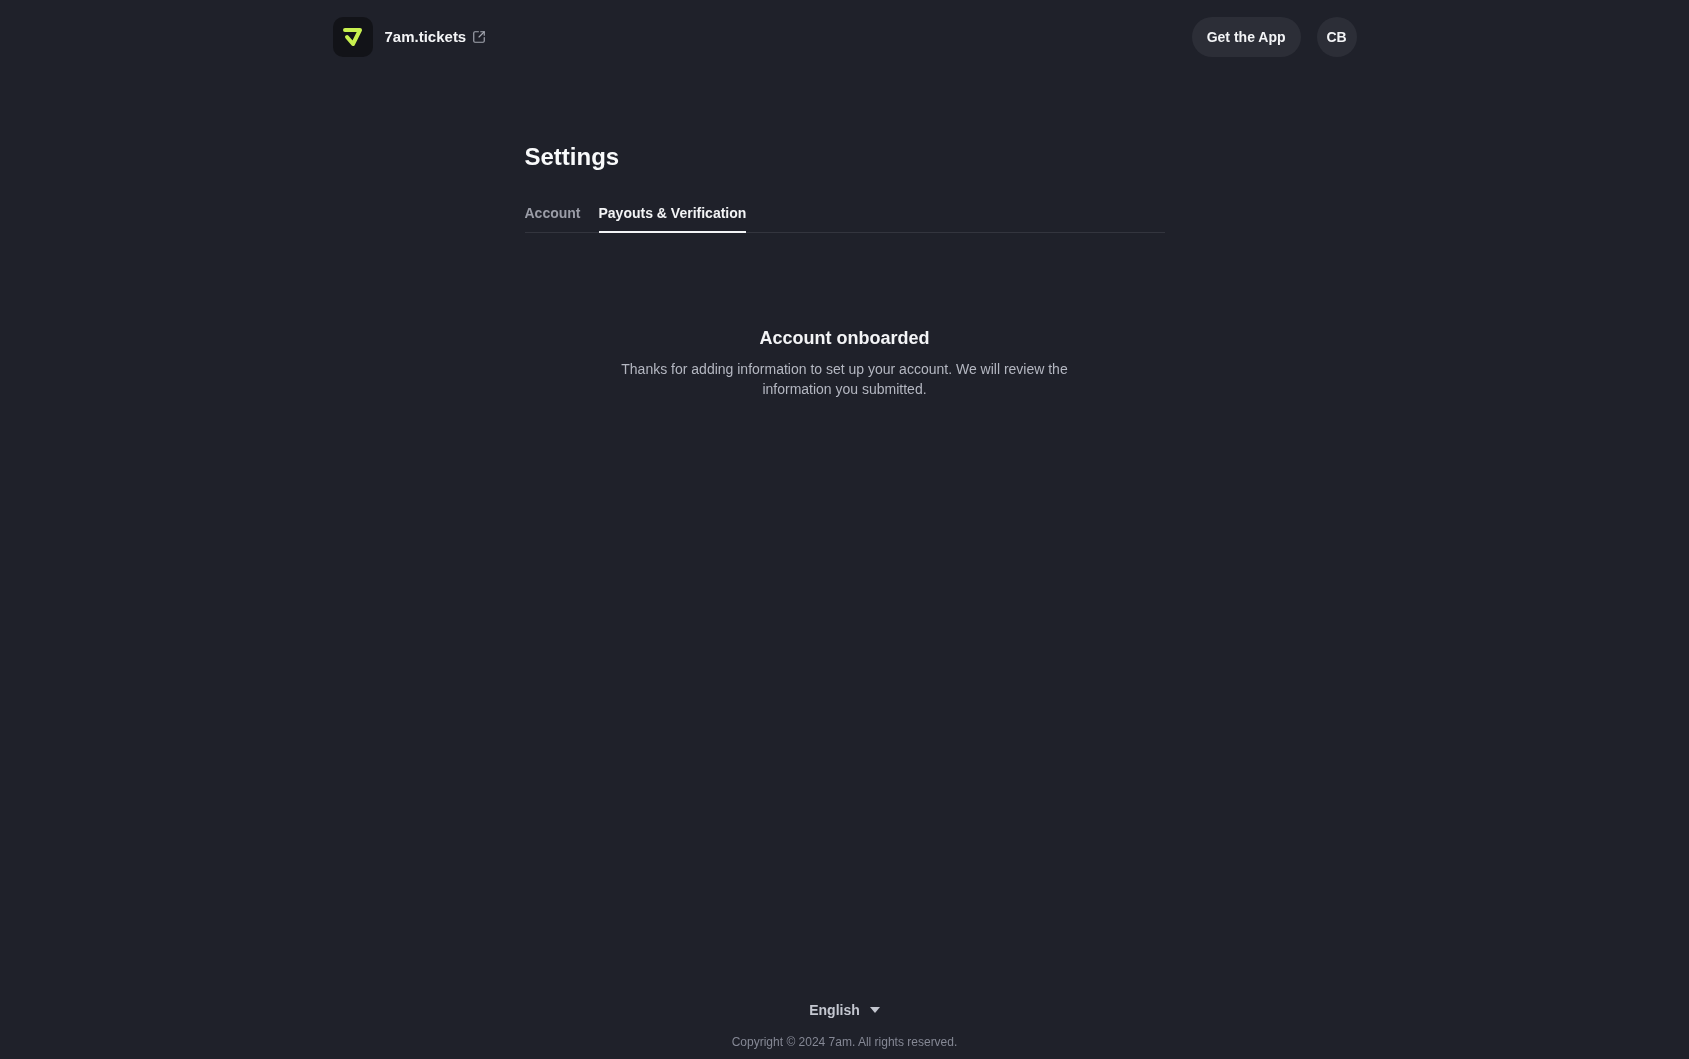  What do you see at coordinates (844, 1042) in the screenshot?
I see `copyright-text: Copyright © 2024 7am. All rights reserved.` at bounding box center [844, 1042].